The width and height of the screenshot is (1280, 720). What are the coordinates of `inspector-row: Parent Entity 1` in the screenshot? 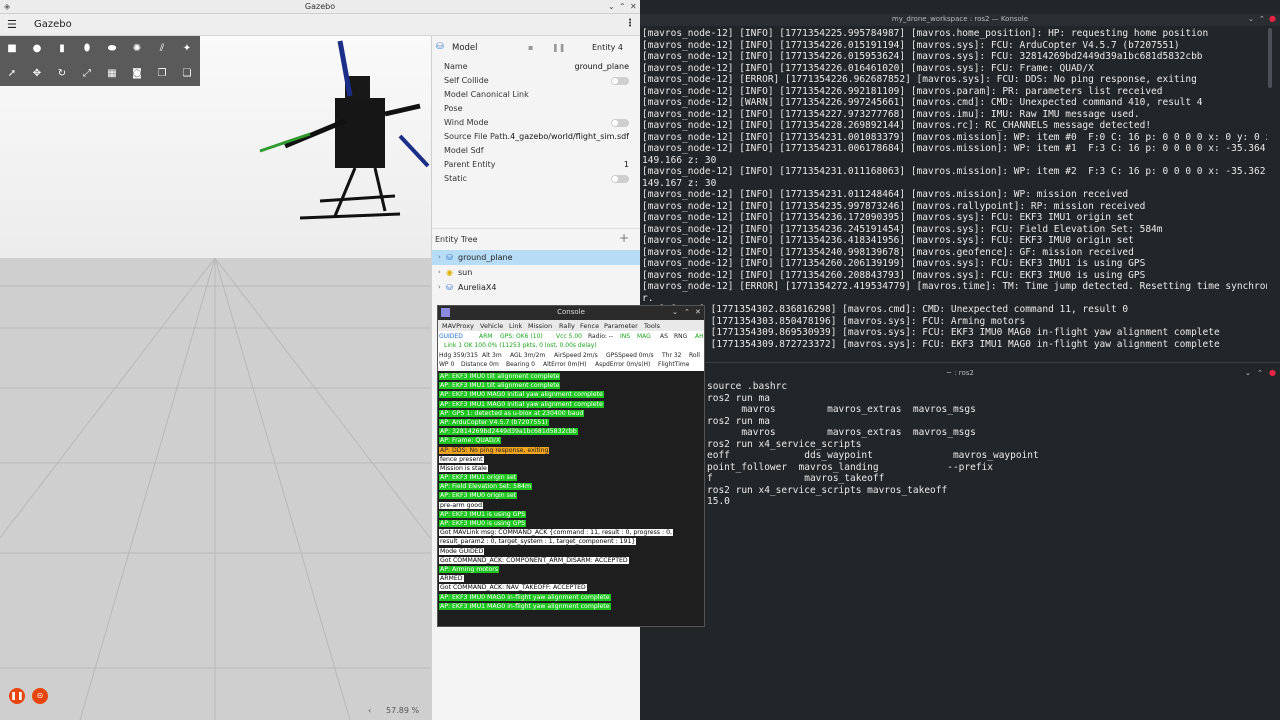 It's located at (536, 165).